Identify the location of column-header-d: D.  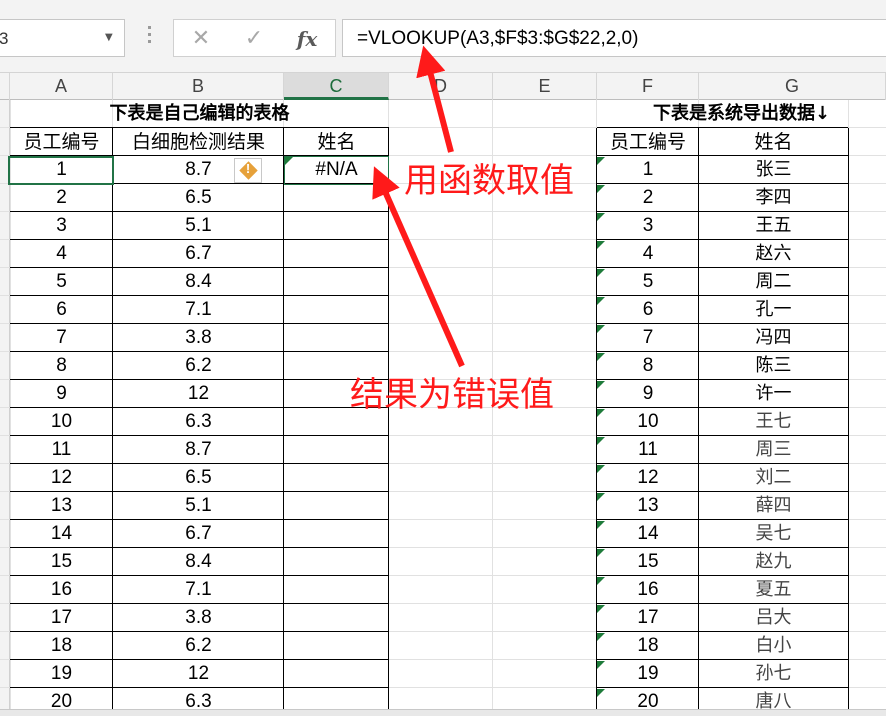
(441, 86).